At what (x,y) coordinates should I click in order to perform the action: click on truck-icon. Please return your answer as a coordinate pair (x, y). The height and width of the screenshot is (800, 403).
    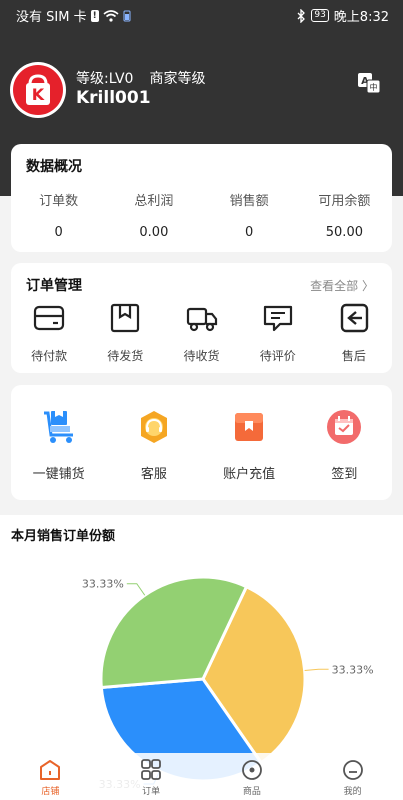
    Looking at the image, I should click on (201, 319).